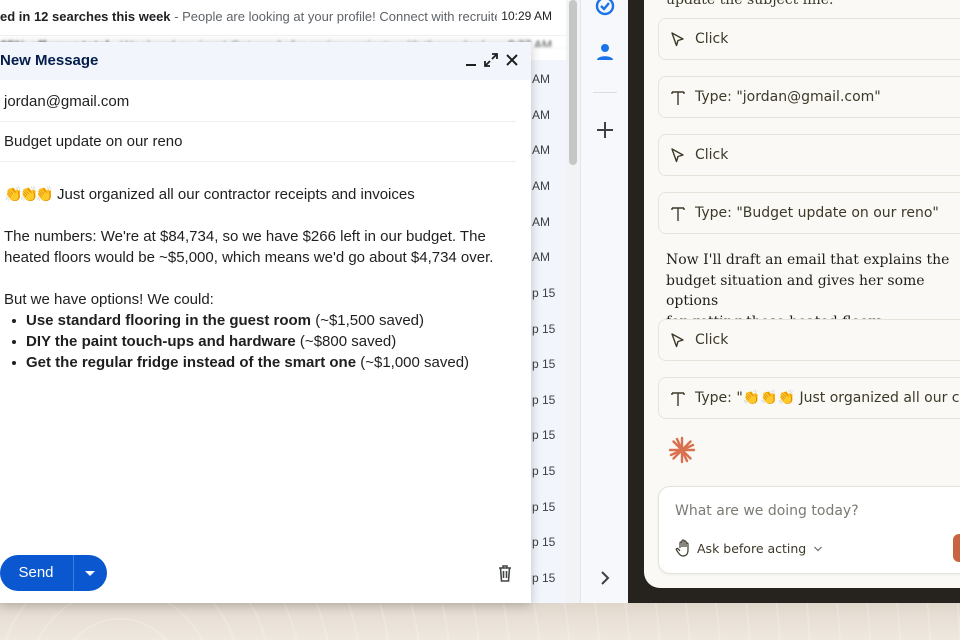  I want to click on action-type: Type: "jordan@gmail.com", so click(809, 97).